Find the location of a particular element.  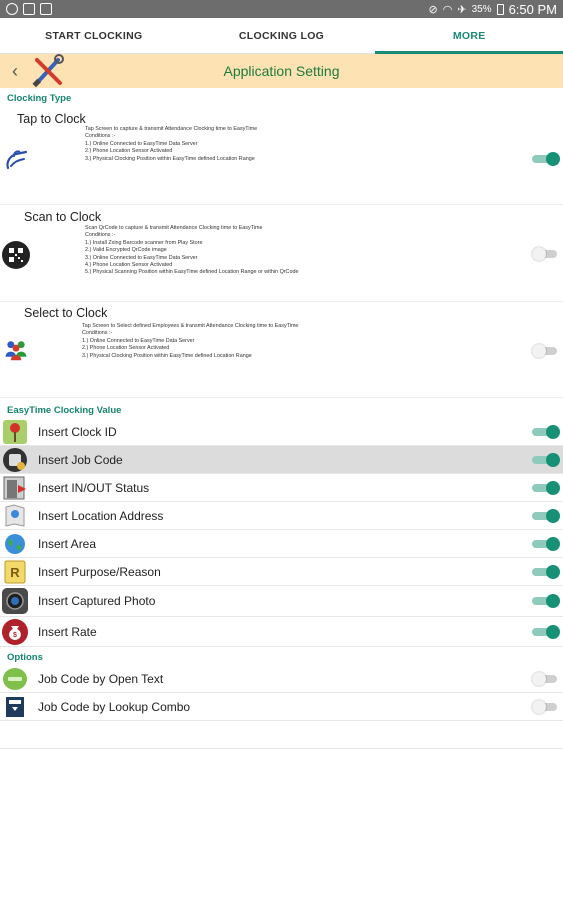

location-address-icon is located at coordinates (15, 516).